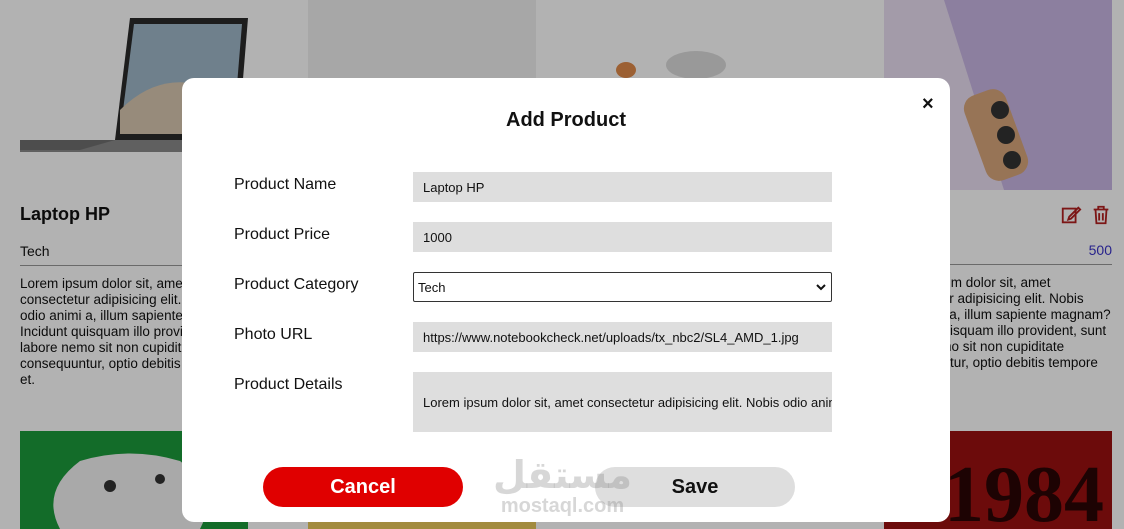  Describe the element at coordinates (363, 487) in the screenshot. I see `cancel-button: Cancel` at that location.